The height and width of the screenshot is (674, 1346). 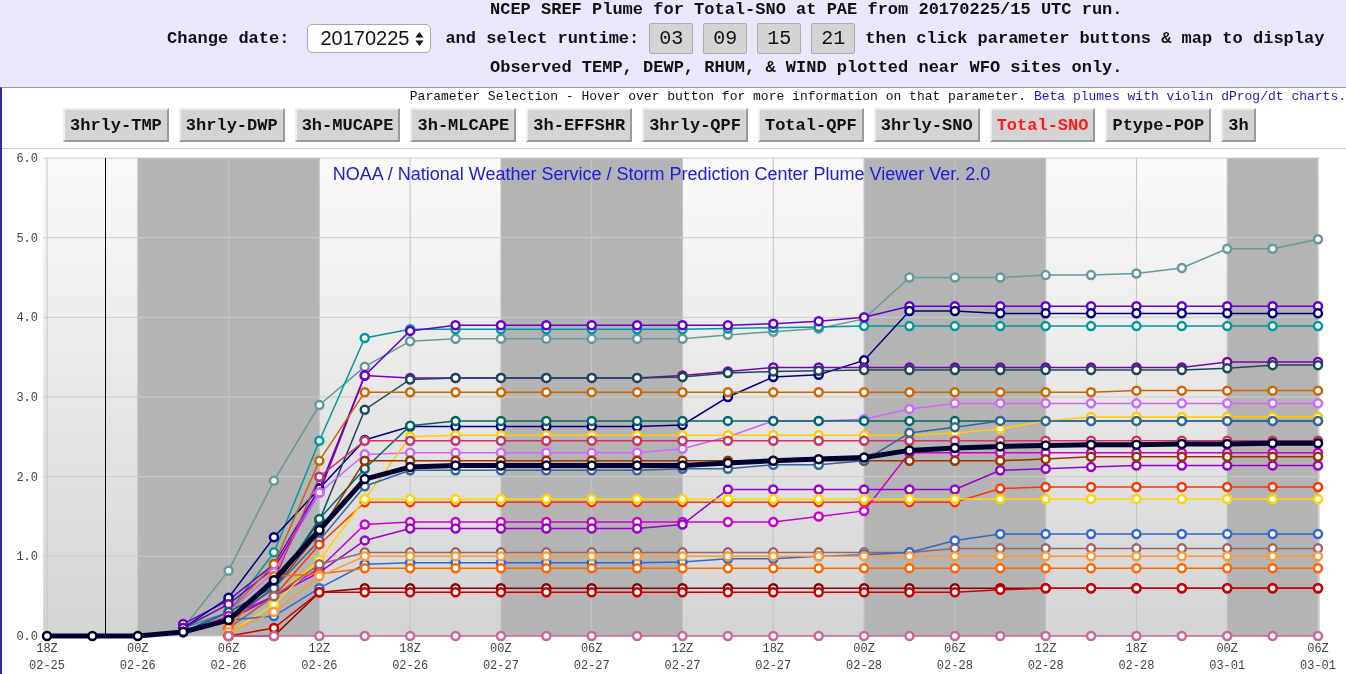 I want to click on page-title: NCEP SREF Plume for Total-SNO at PAE from 20170225/15 UTC run., so click(x=806, y=9).